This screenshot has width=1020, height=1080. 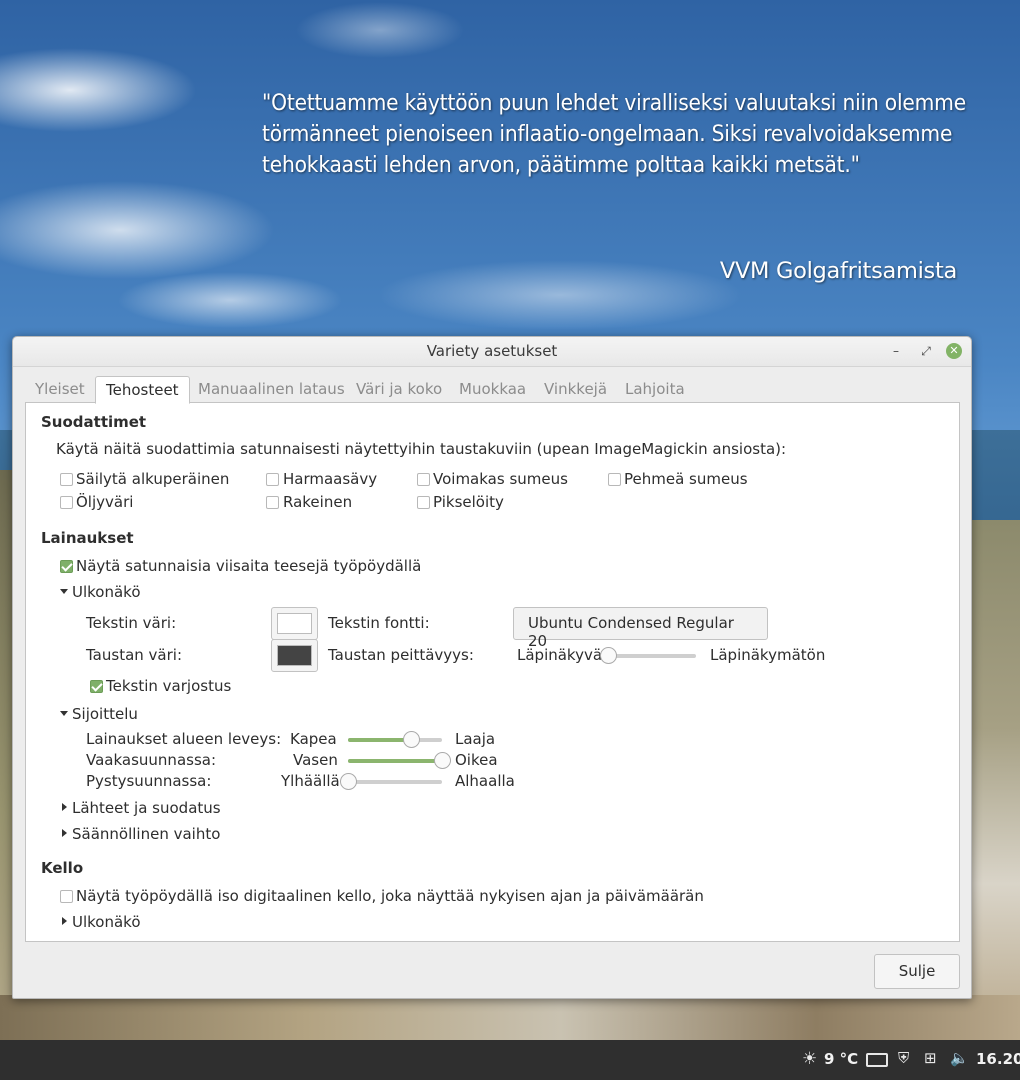 What do you see at coordinates (66, 896) in the screenshot?
I see `show-clock-checkbox` at bounding box center [66, 896].